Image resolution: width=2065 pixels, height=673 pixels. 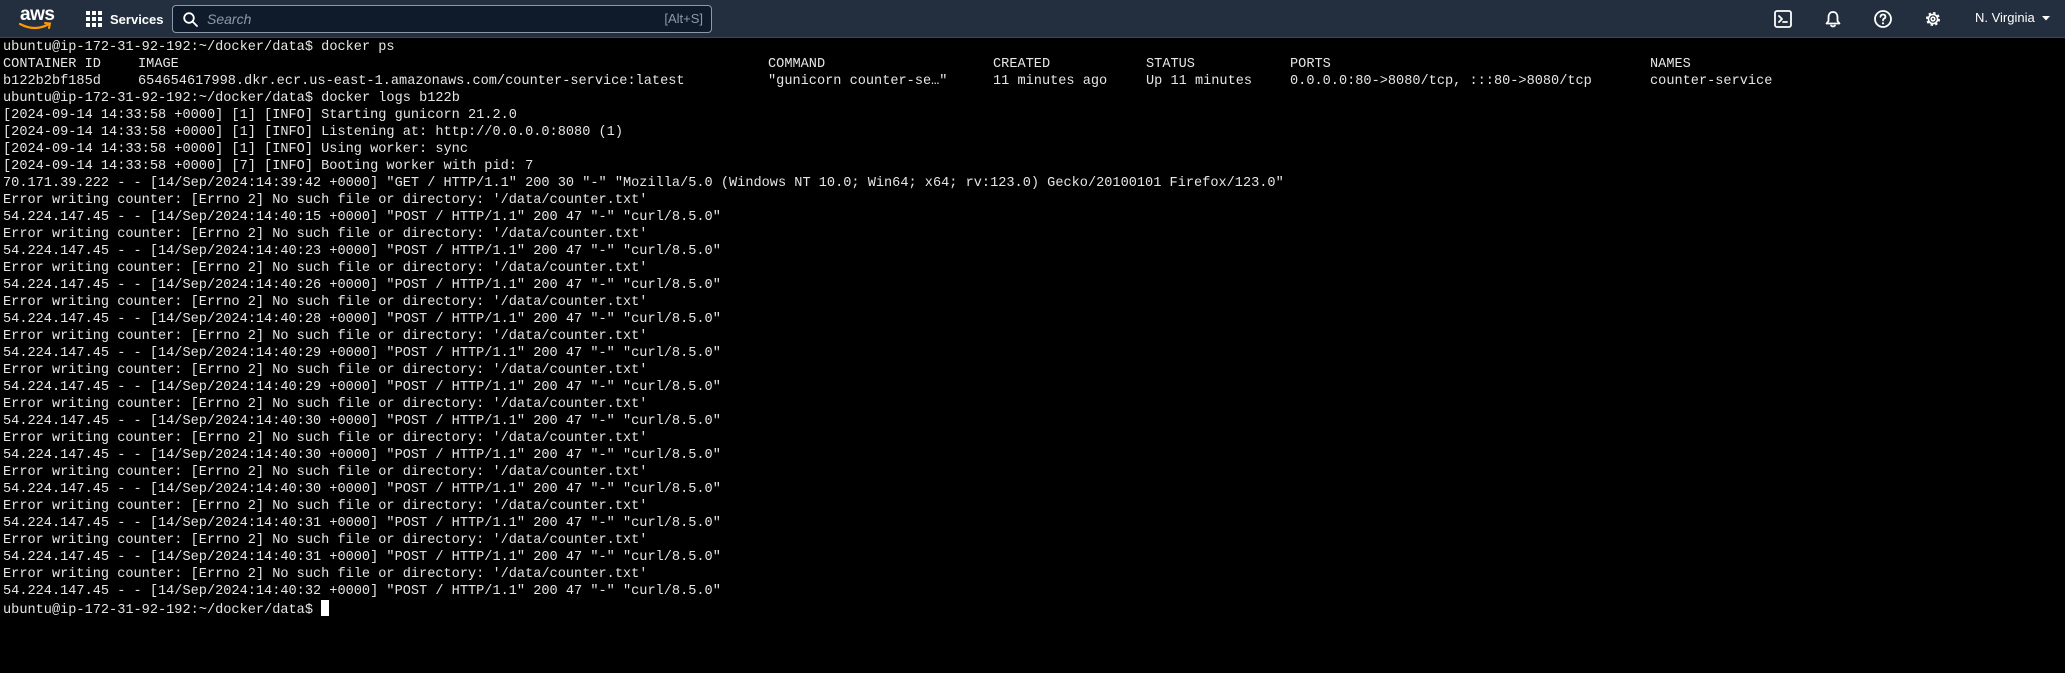 What do you see at coordinates (38, 19) in the screenshot?
I see `aws-logo: aws` at bounding box center [38, 19].